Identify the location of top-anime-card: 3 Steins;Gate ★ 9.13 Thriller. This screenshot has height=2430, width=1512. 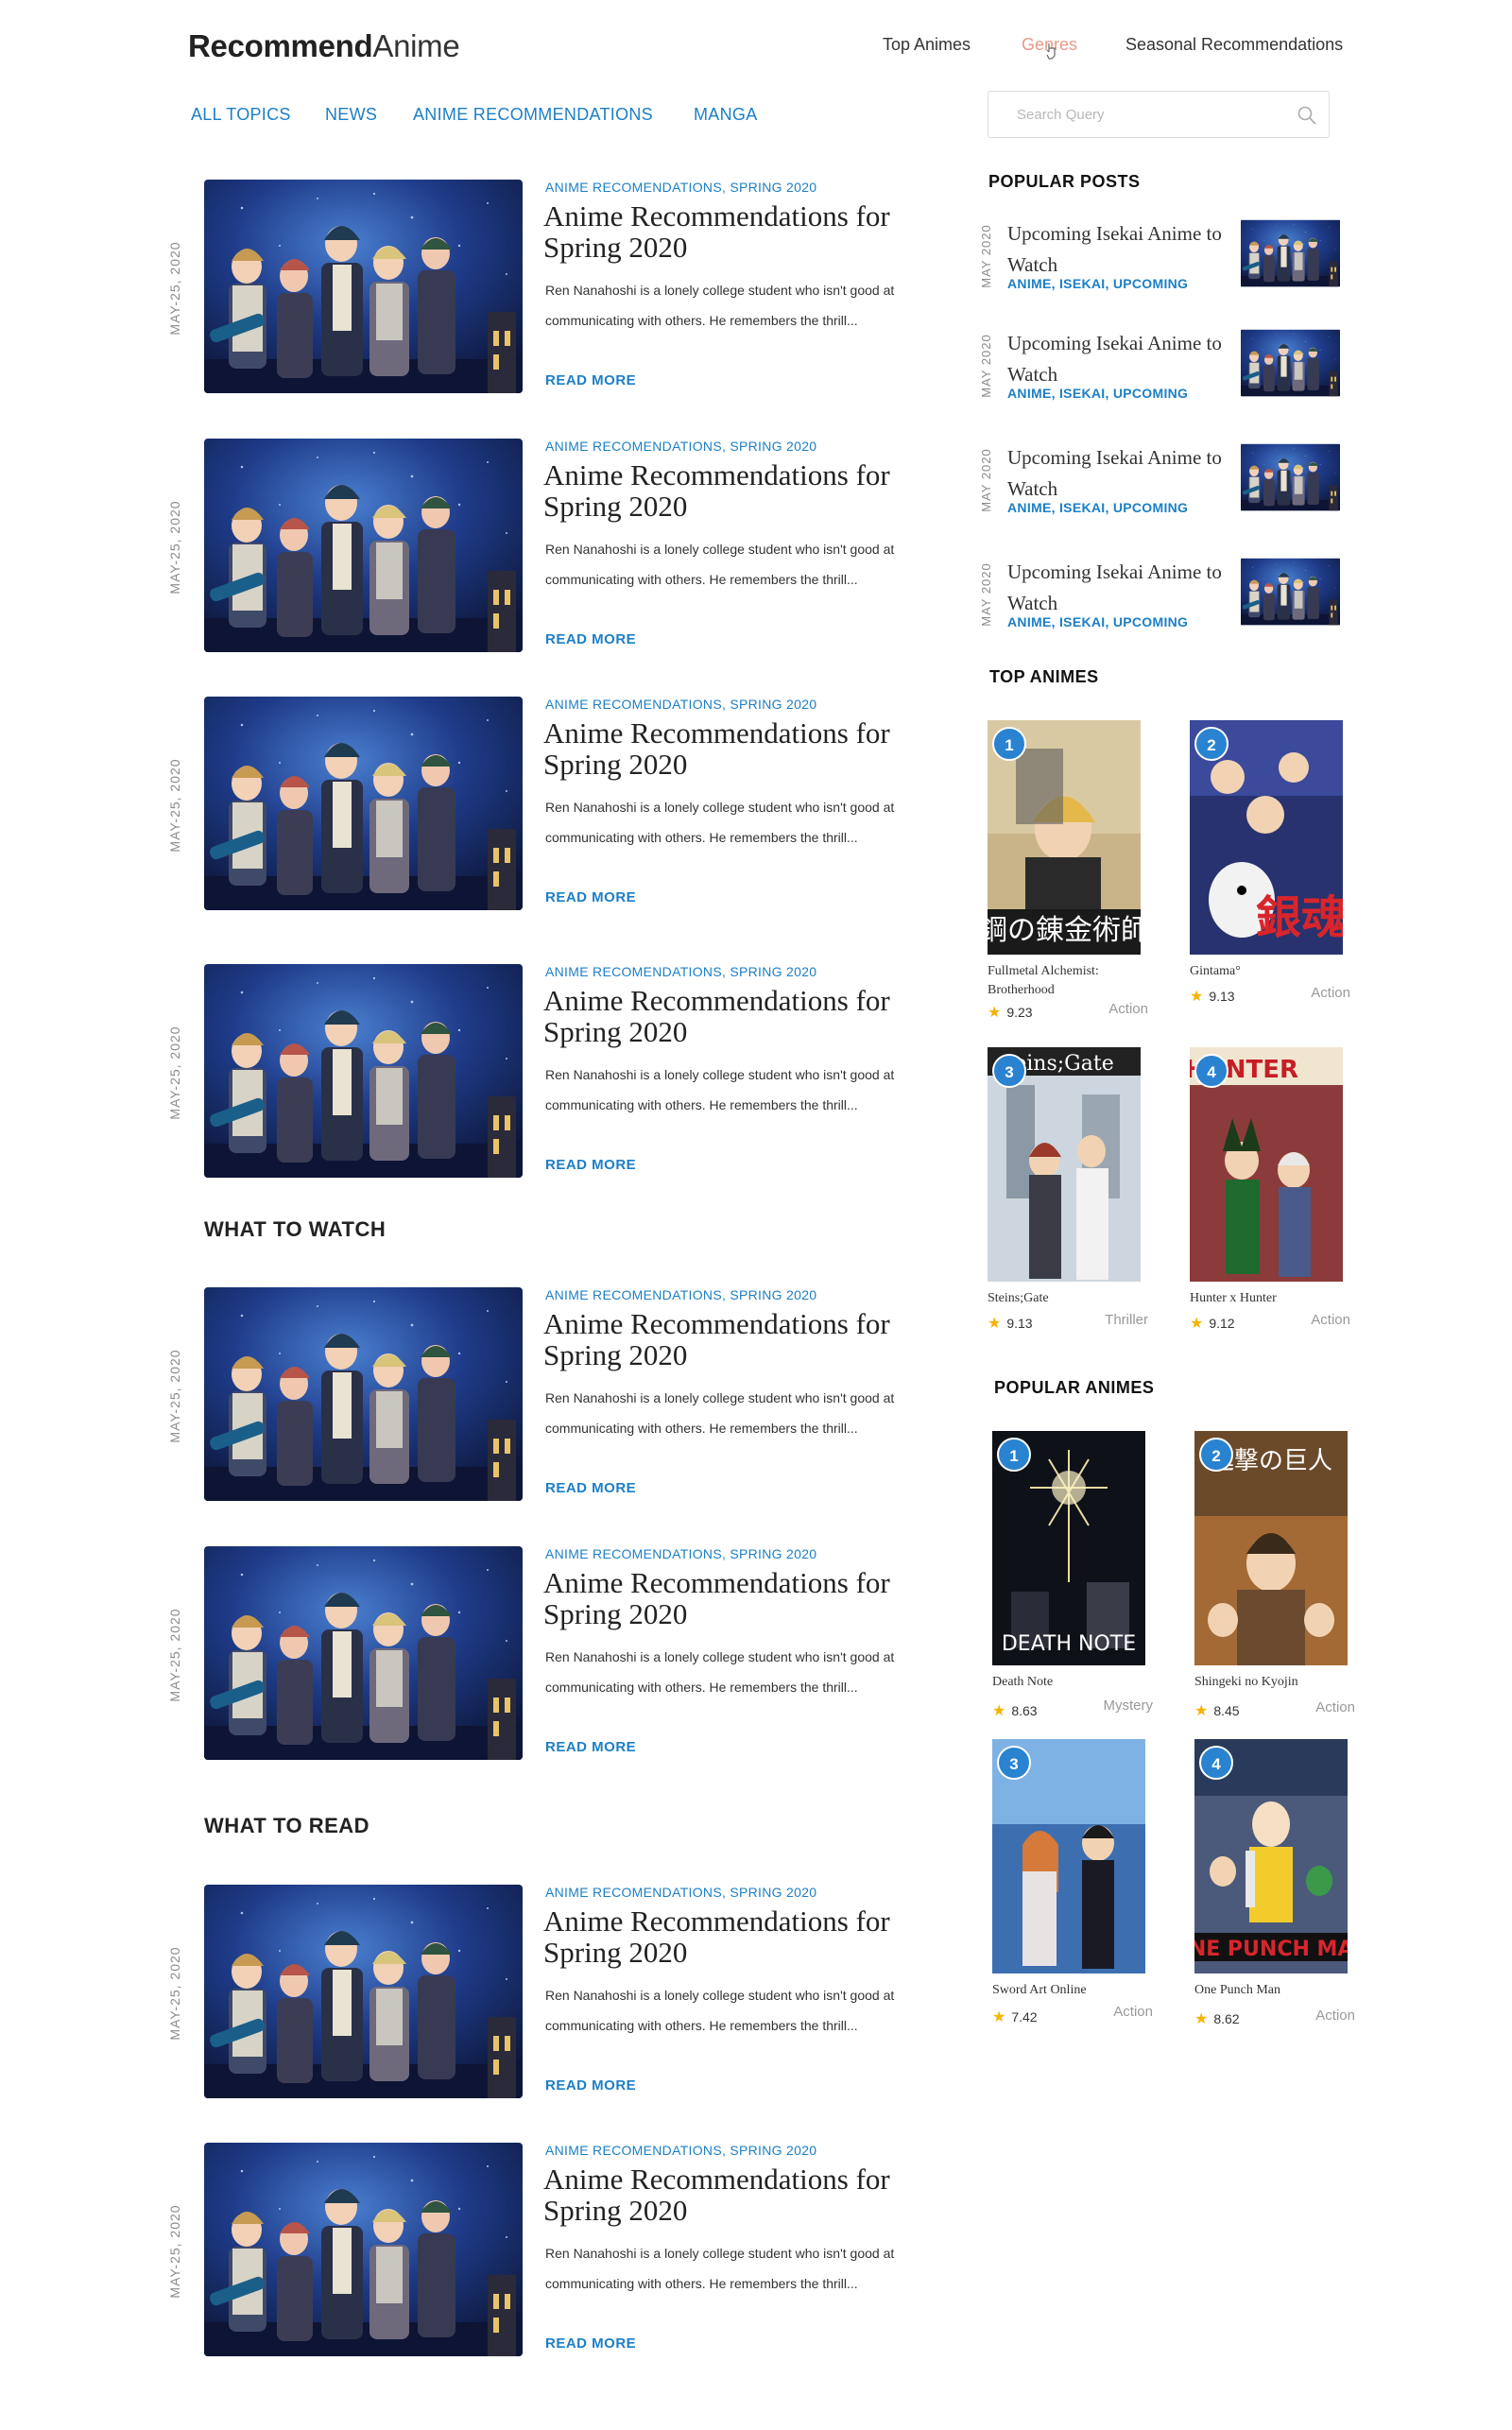
(1068, 1203).